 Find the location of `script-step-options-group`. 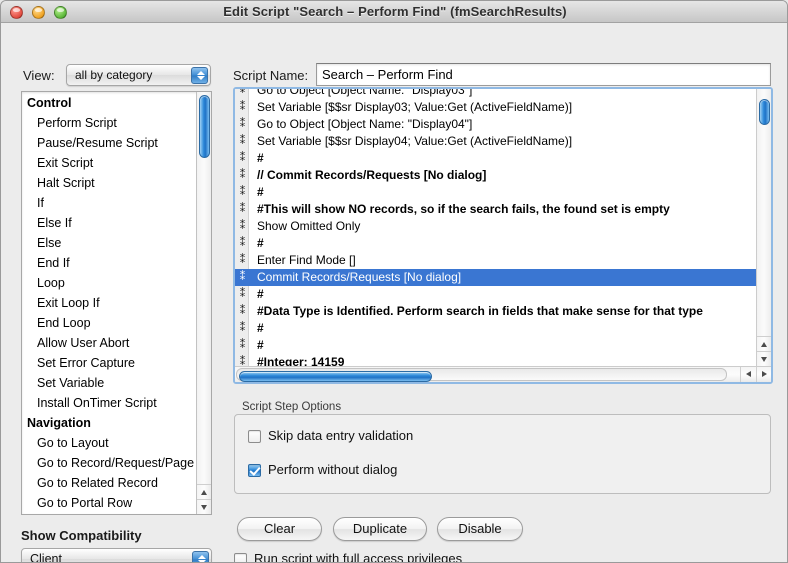

script-step-options-group is located at coordinates (502, 454).